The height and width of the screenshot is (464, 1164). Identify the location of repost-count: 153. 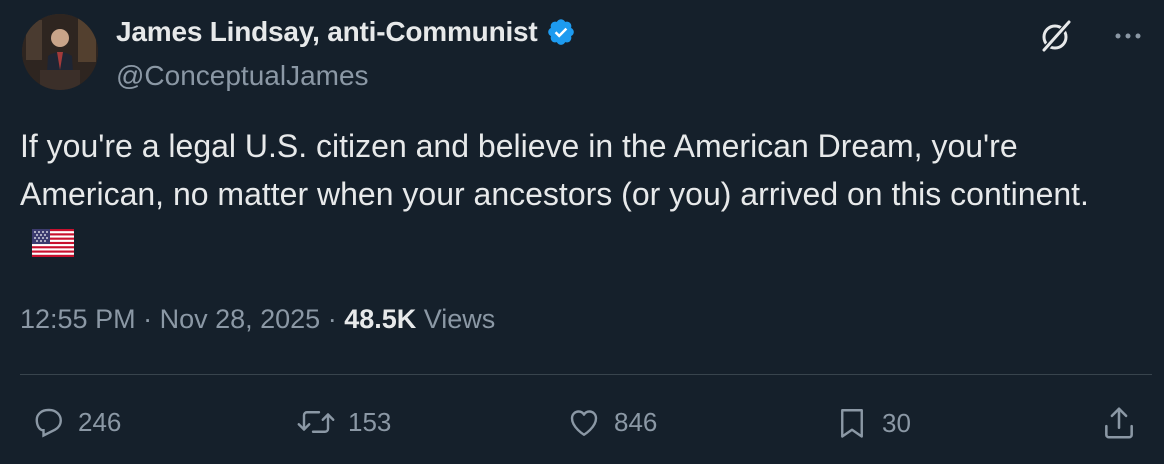
(370, 421).